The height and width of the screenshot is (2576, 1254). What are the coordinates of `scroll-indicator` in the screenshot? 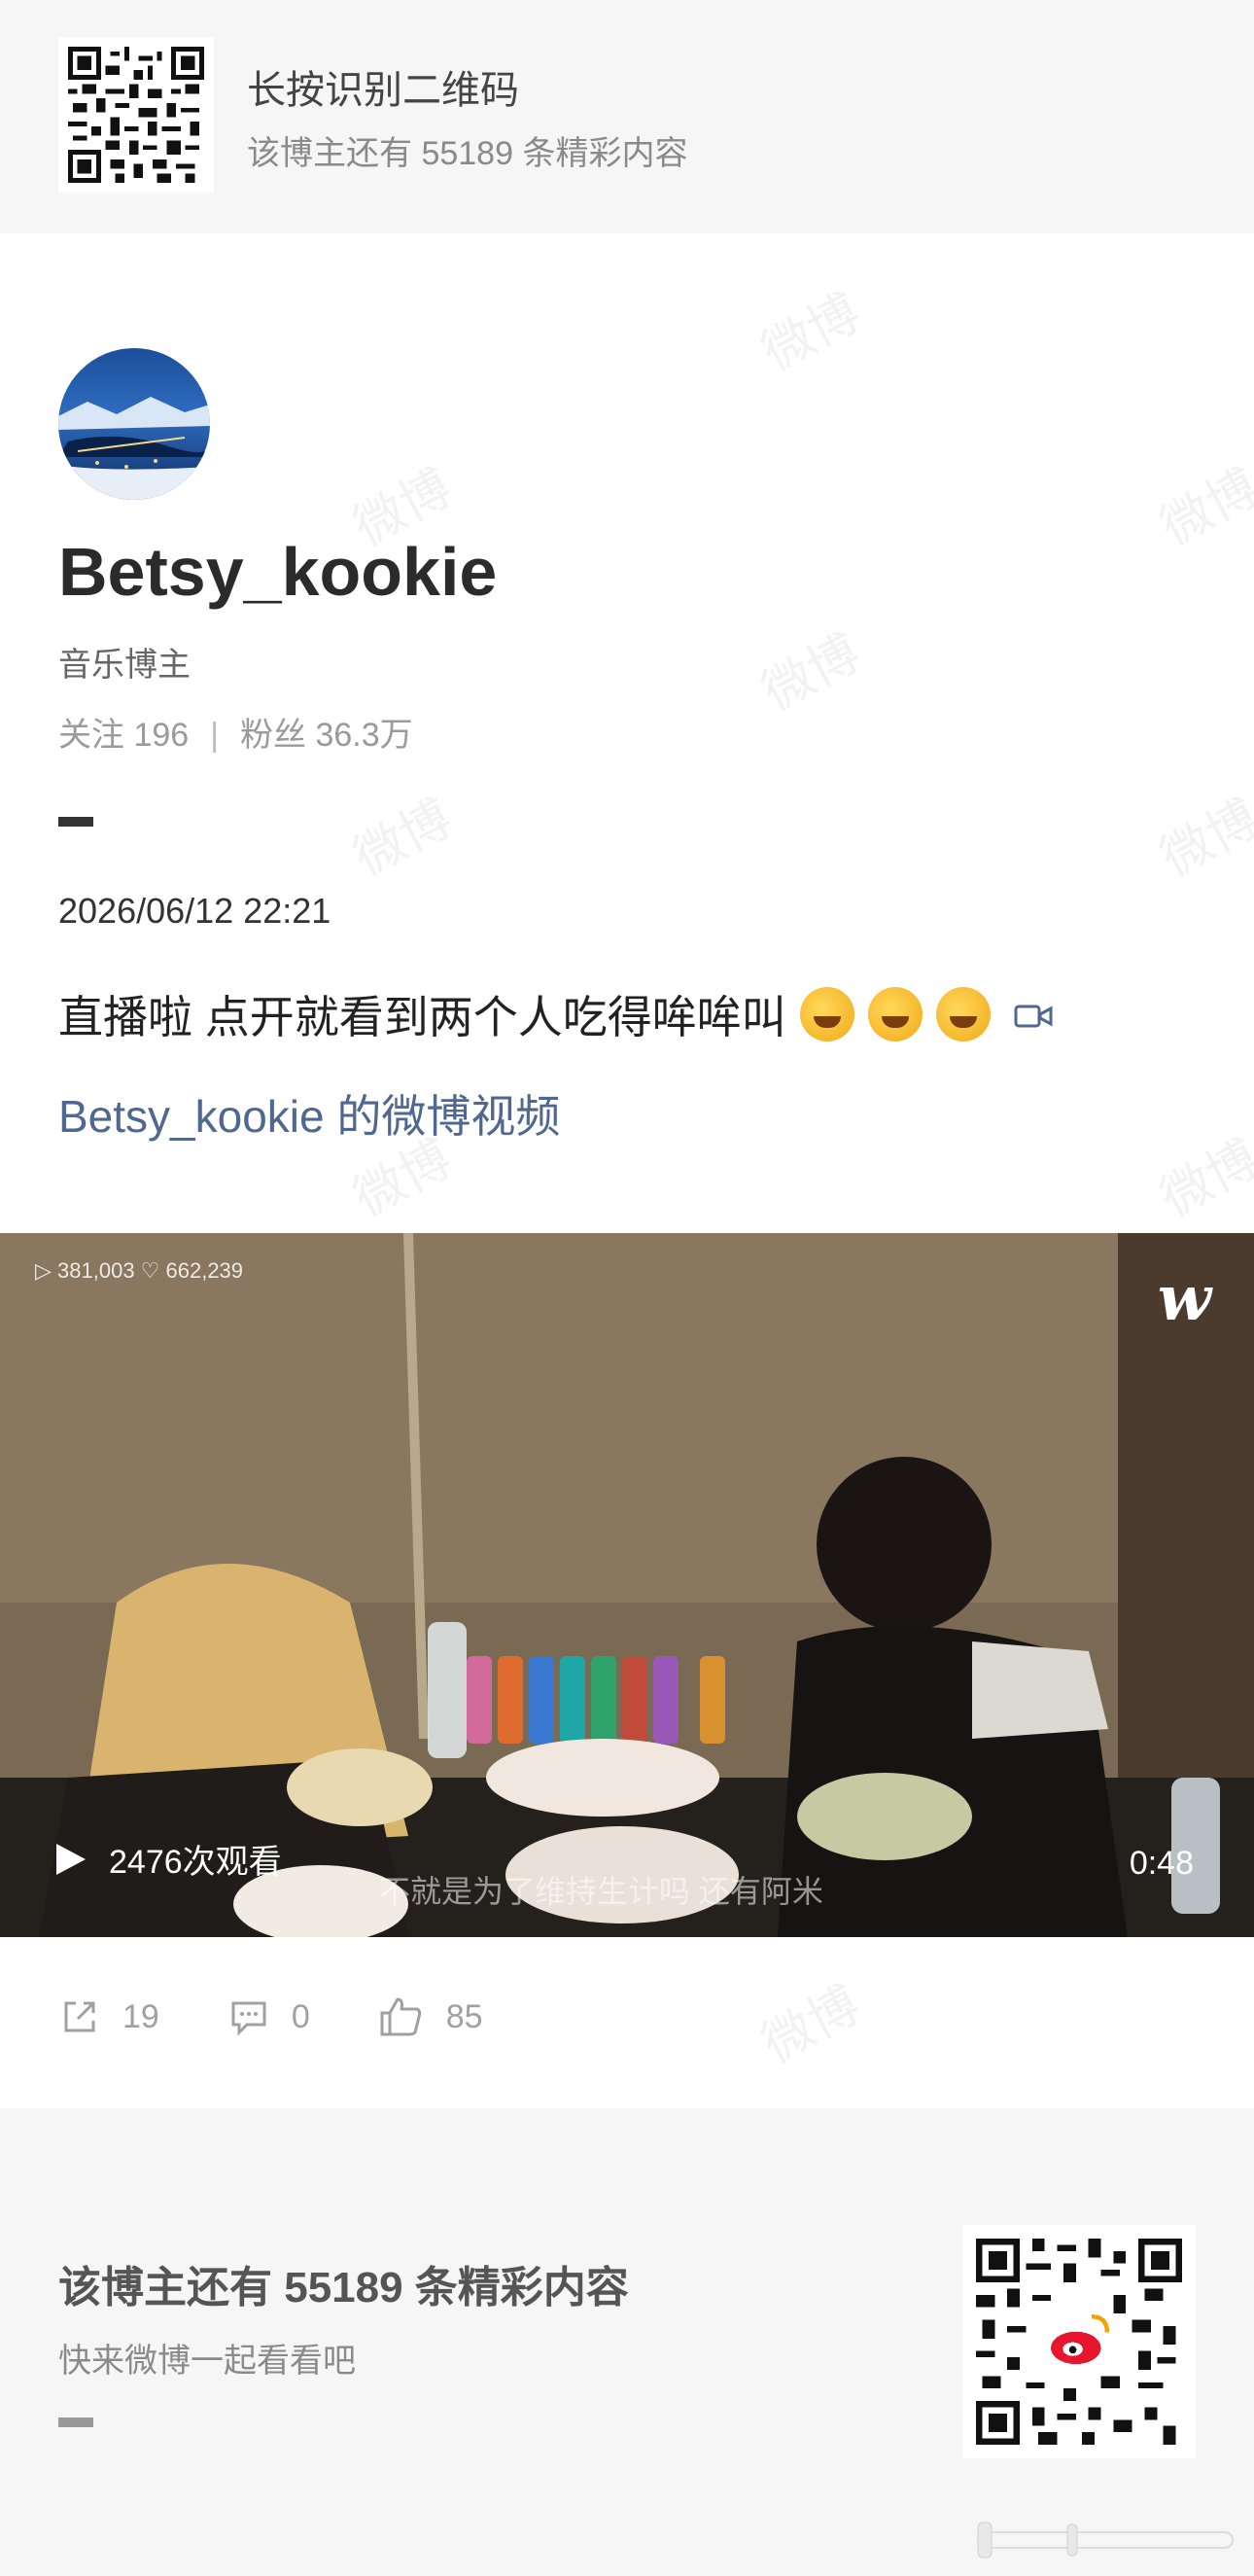 It's located at (1108, 2540).